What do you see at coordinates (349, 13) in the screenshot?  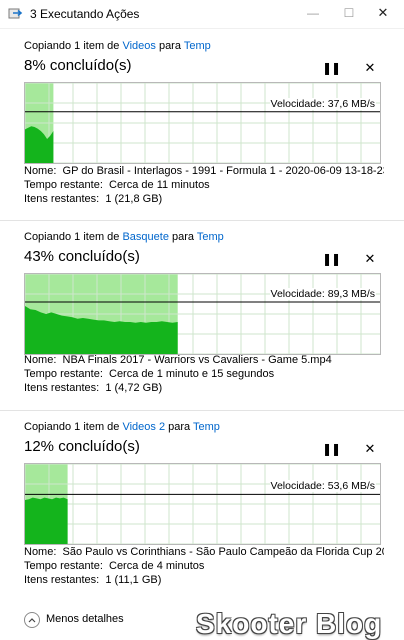 I see `maximize-button: ☐` at bounding box center [349, 13].